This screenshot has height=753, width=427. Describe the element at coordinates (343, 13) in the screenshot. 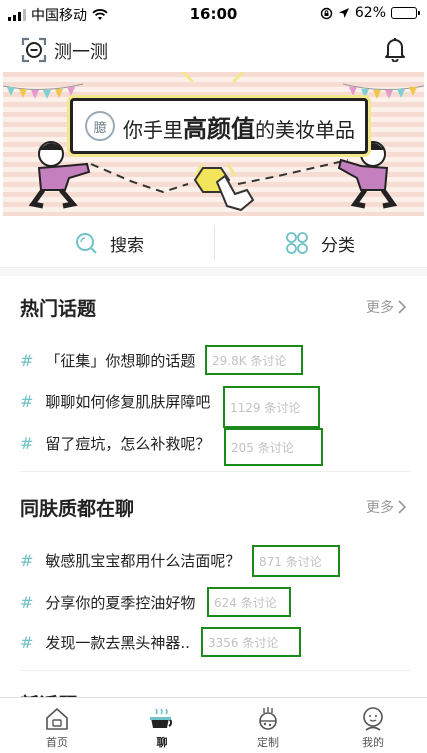

I see `location-arrow-icon` at that location.